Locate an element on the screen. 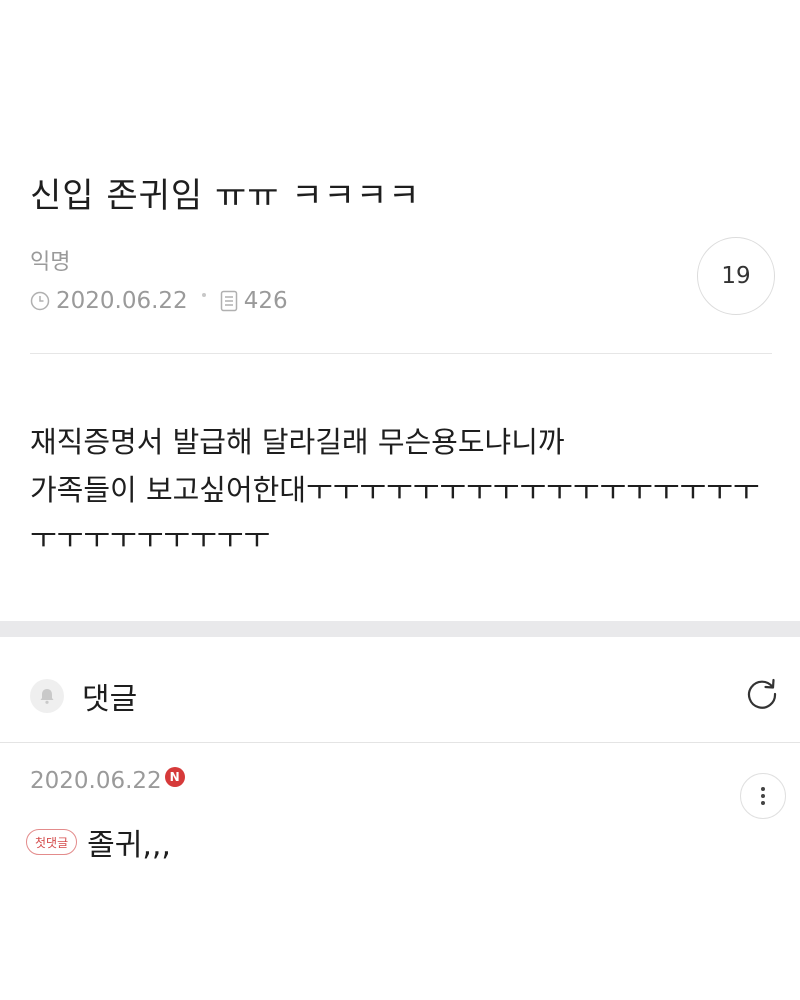 Image resolution: width=800 pixels, height=1000 pixels. comment-item: 첫댓글 졸귀,,, is located at coordinates (98, 842).